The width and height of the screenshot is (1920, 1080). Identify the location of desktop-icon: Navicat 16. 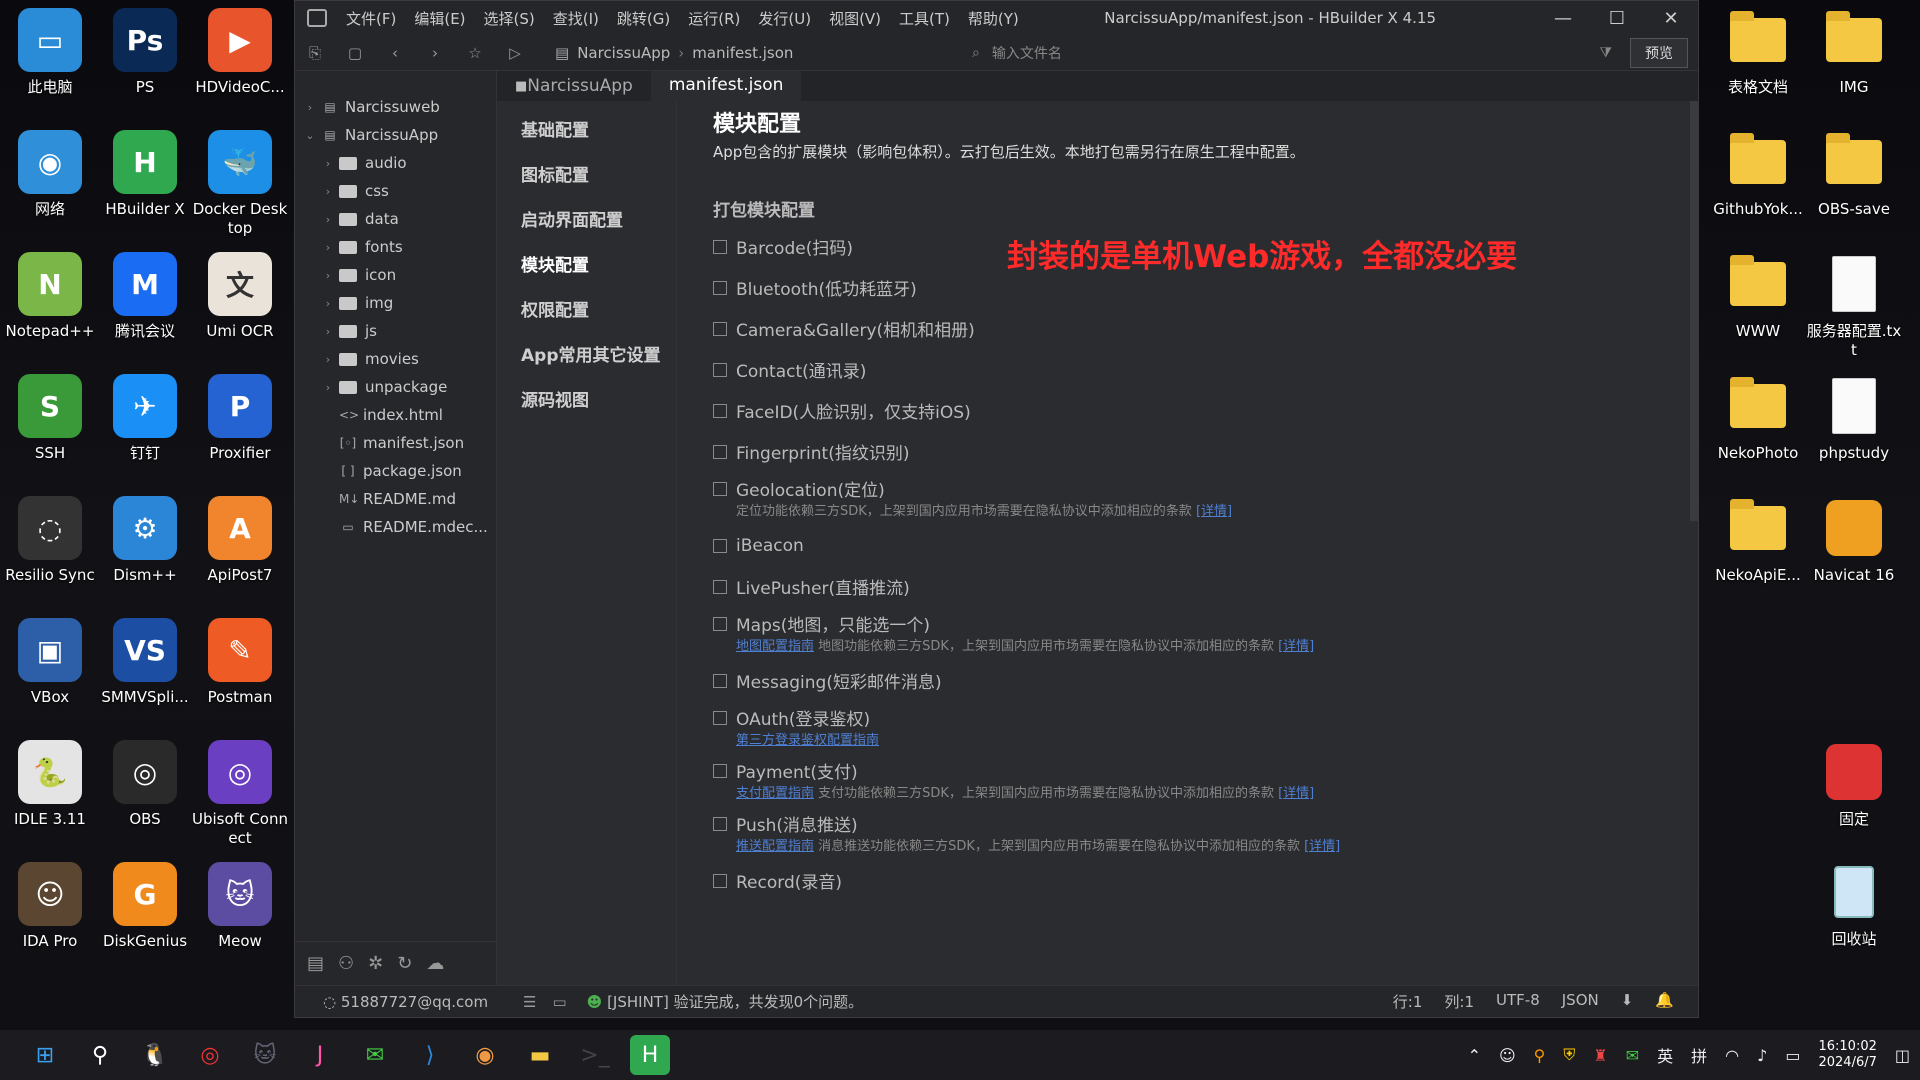
(1854, 540).